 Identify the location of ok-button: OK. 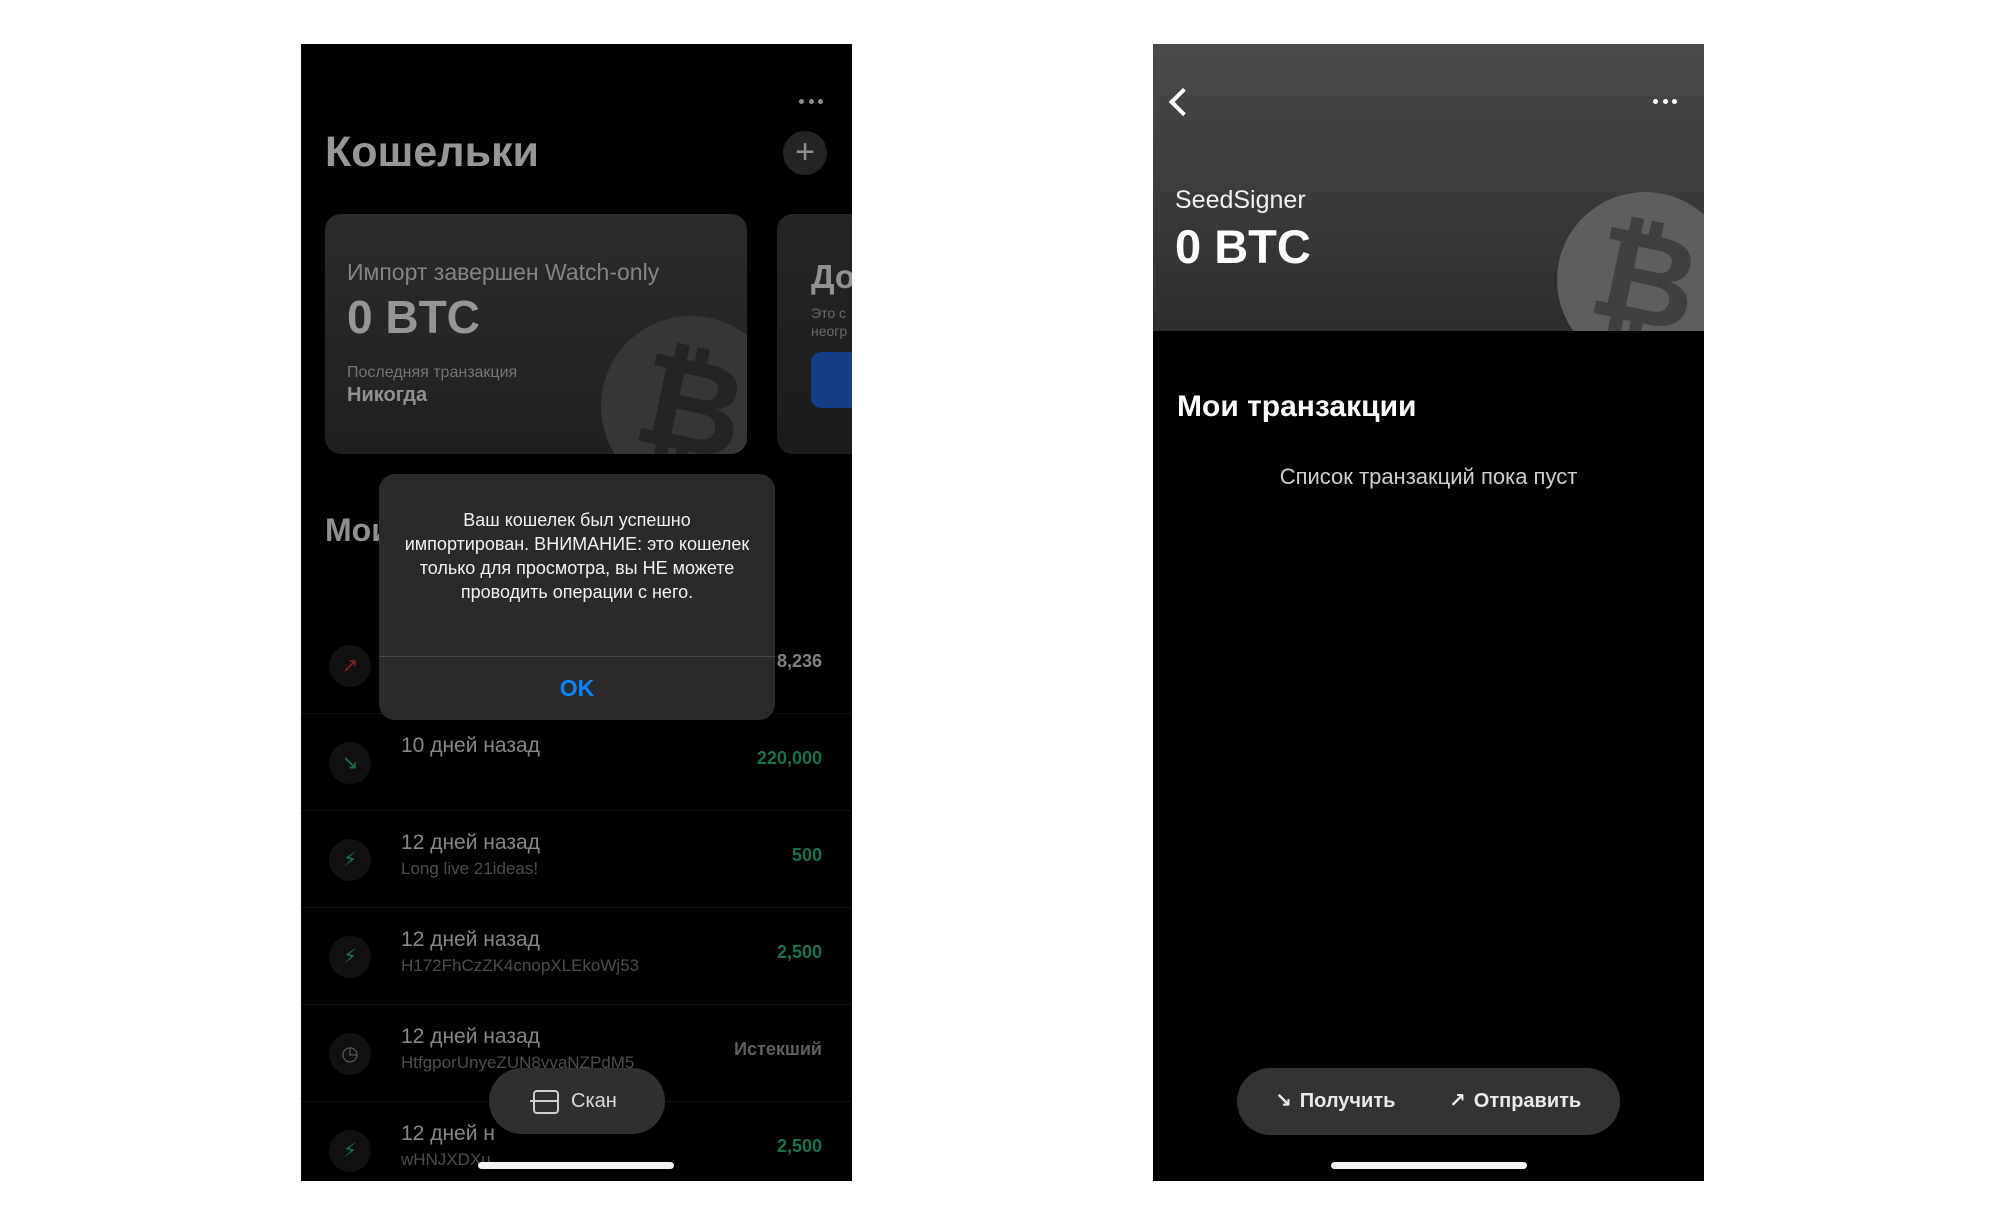
(577, 688).